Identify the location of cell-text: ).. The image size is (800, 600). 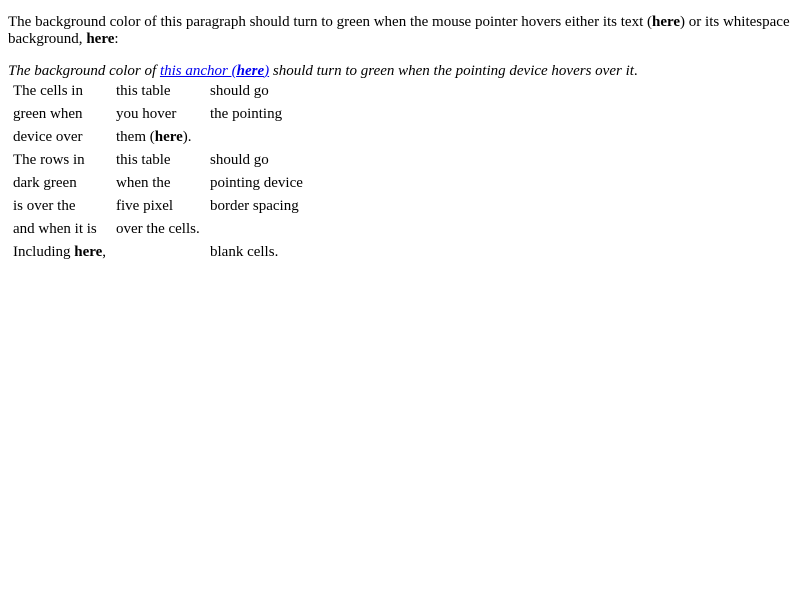
(187, 137).